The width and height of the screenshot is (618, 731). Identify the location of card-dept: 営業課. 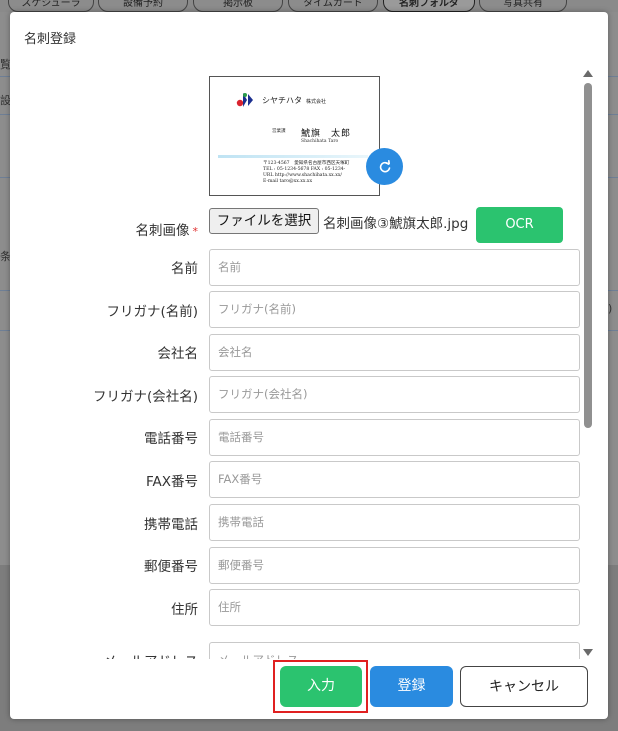
(279, 131).